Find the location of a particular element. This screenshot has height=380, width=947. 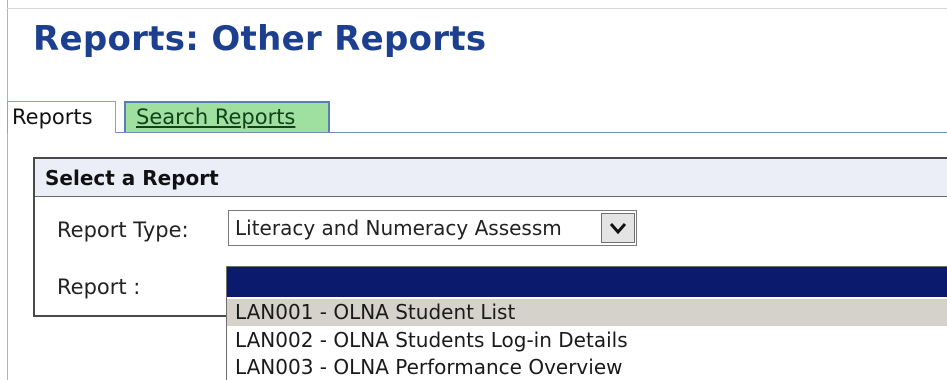

panel-header: Select a Report is located at coordinates (491, 178).